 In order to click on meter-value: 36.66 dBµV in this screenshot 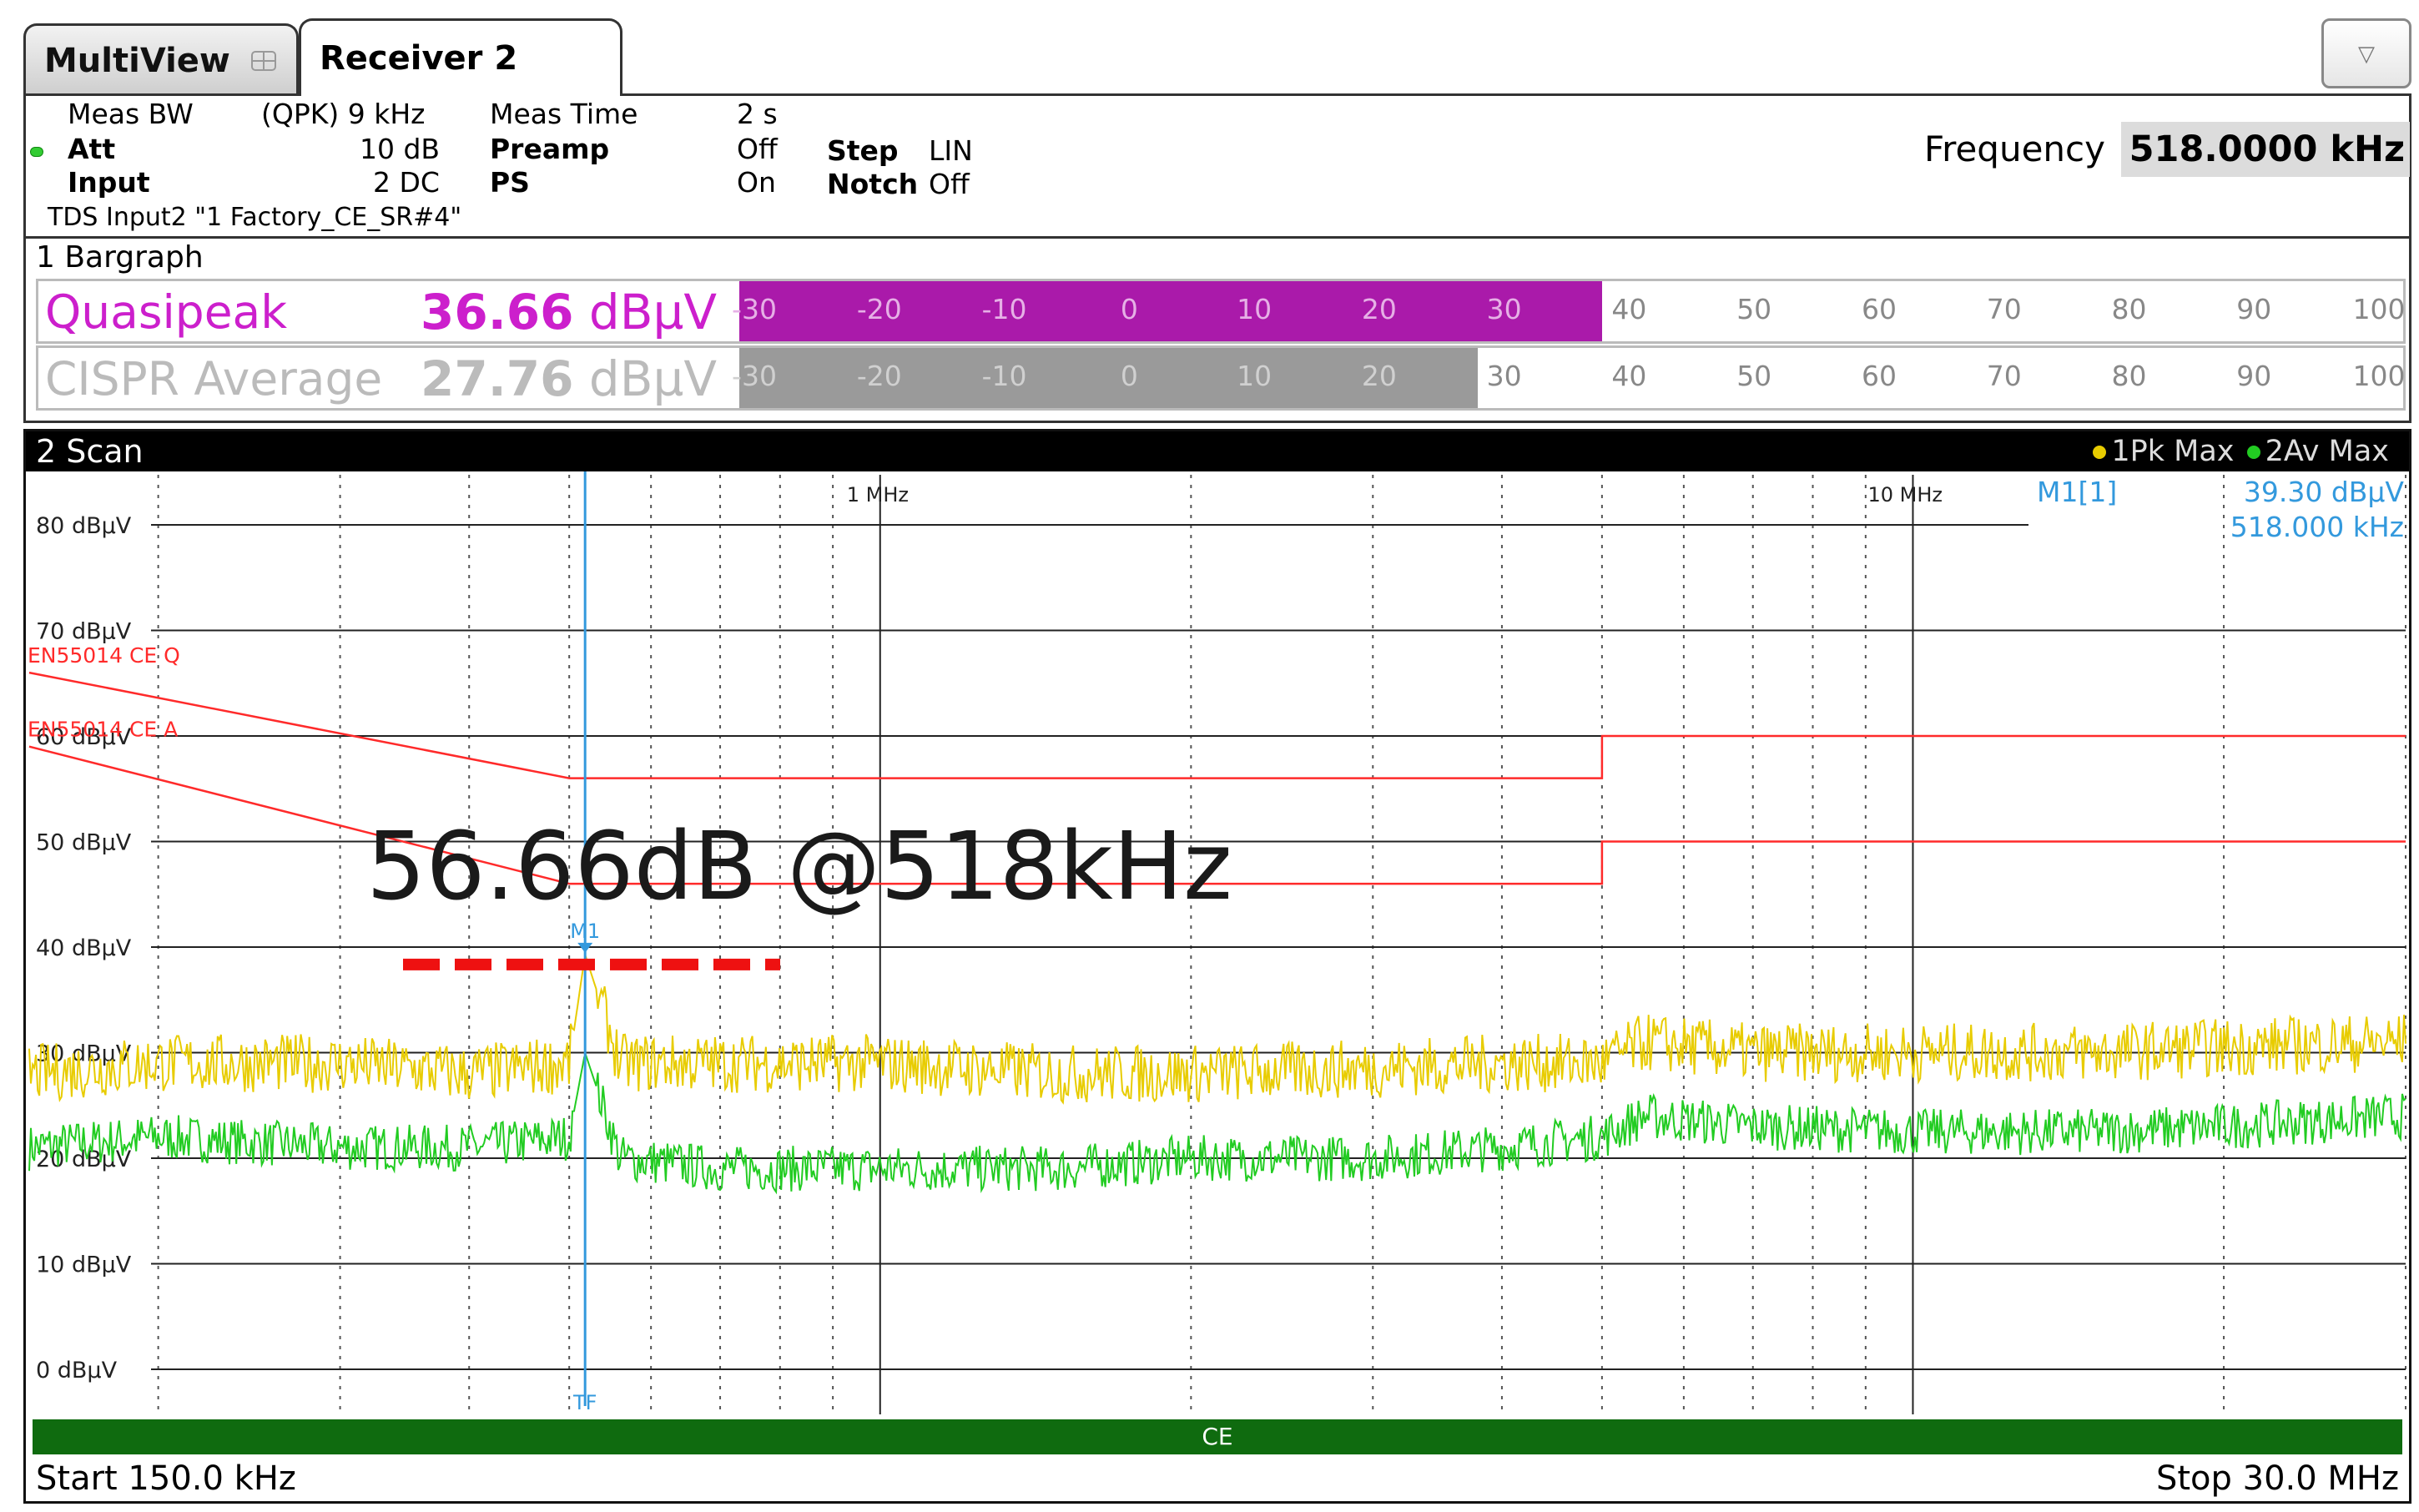, I will do `click(583, 312)`.